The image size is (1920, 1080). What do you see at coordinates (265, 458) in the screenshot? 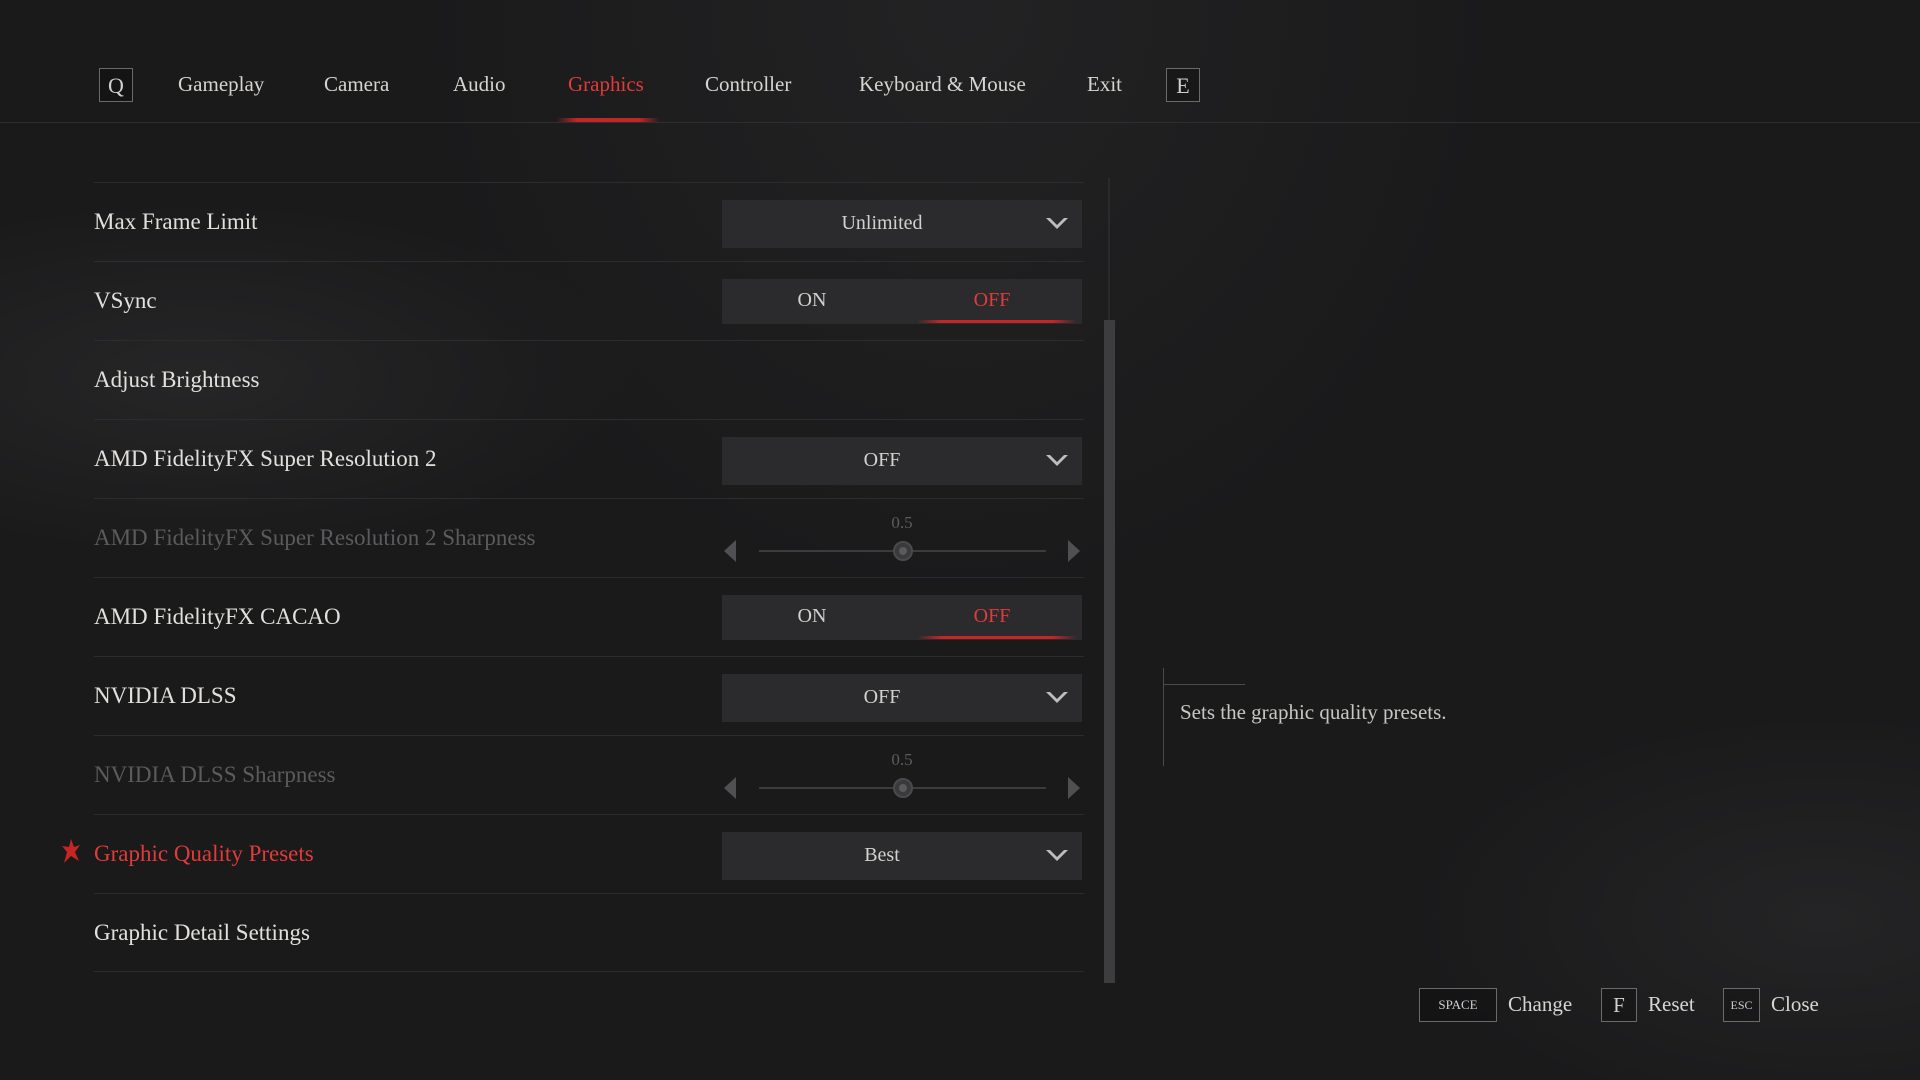
I see `setting-label: AMD FidelityFX Super Resolution 2` at bounding box center [265, 458].